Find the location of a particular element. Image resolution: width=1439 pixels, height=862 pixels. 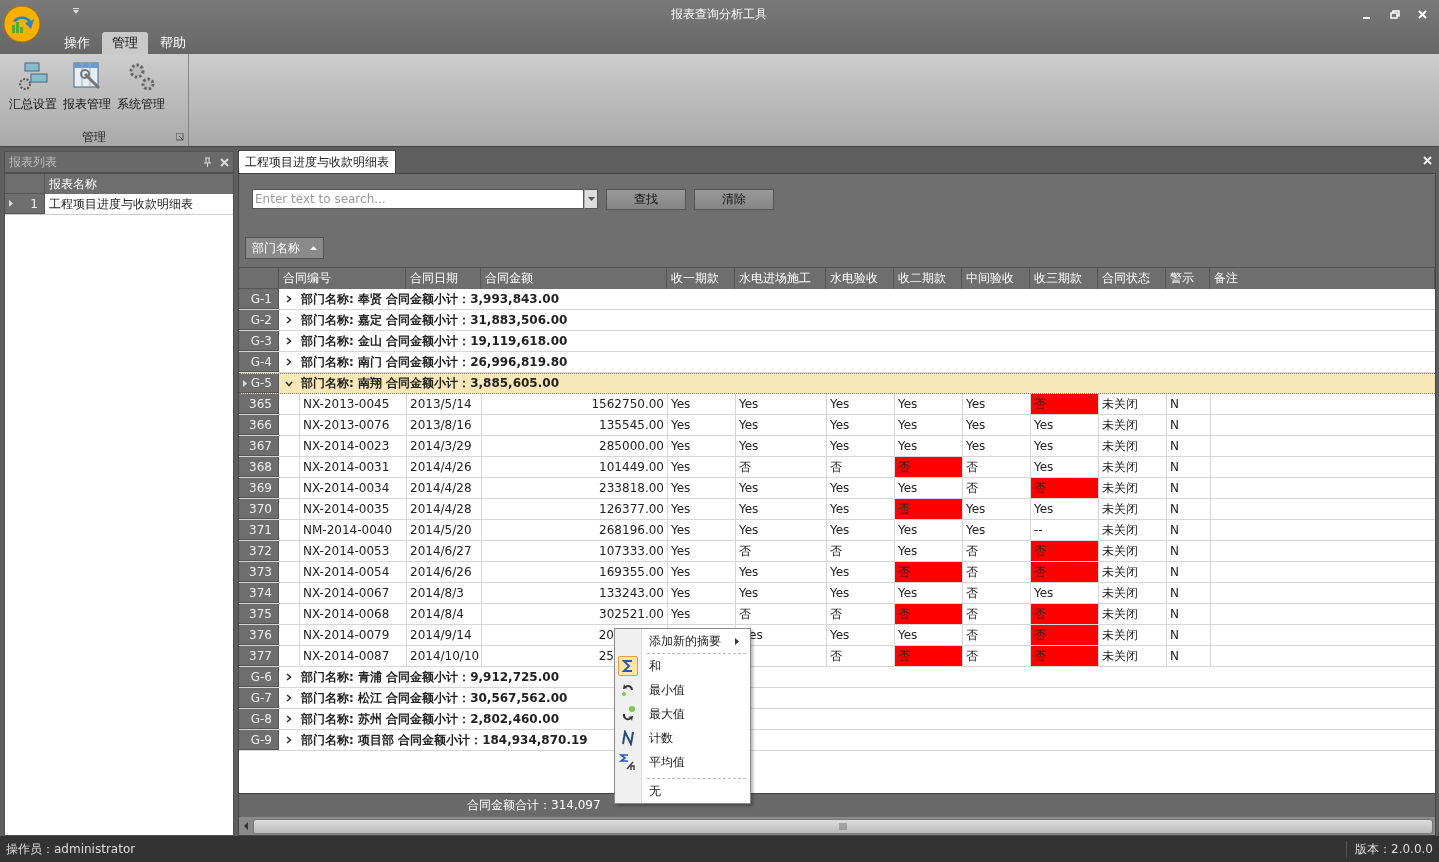

sort-arrow-icon is located at coordinates (313, 248).